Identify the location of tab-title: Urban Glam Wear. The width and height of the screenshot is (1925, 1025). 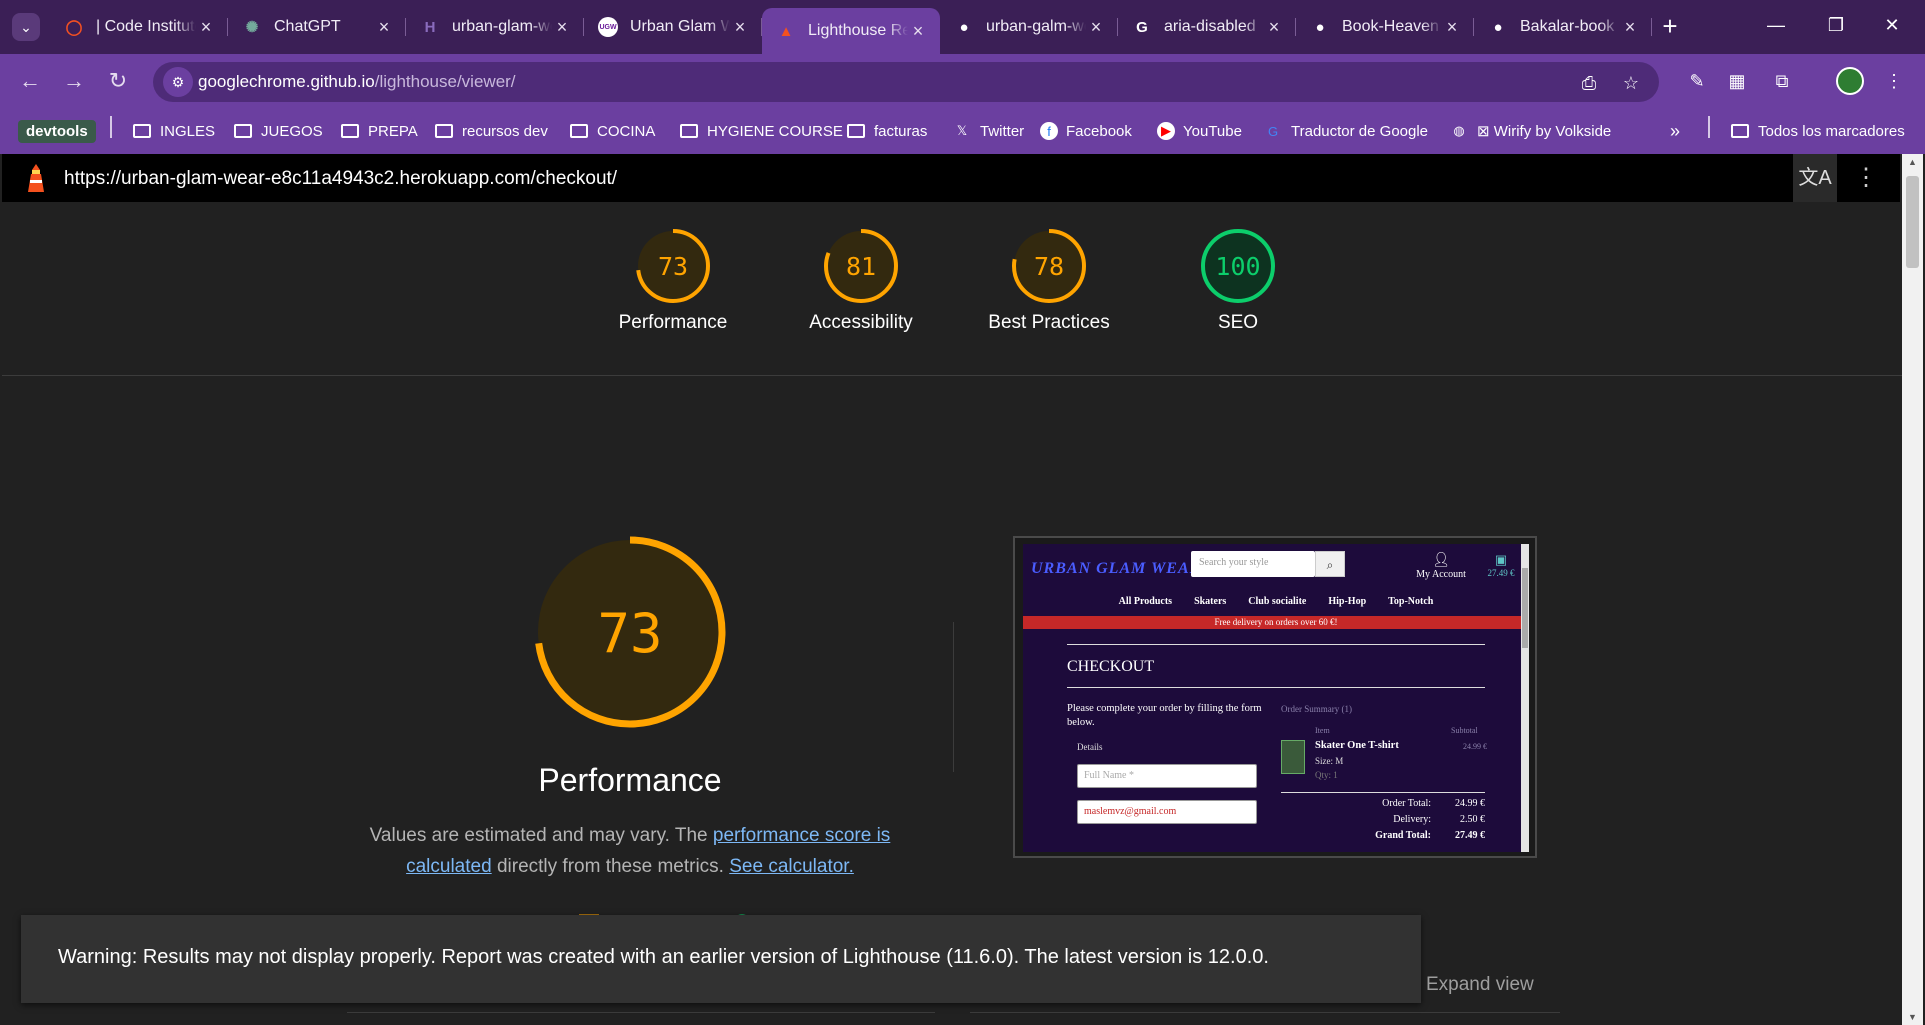
(680, 26).